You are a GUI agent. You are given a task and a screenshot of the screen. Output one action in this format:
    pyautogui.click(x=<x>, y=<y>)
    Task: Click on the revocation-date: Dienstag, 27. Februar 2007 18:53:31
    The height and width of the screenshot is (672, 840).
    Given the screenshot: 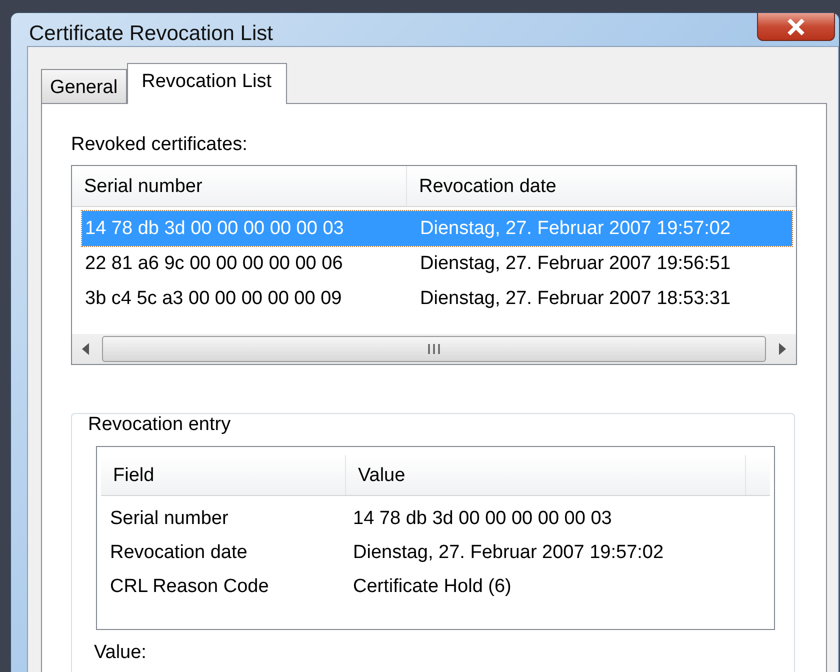 What is the action you would take?
    pyautogui.click(x=575, y=299)
    